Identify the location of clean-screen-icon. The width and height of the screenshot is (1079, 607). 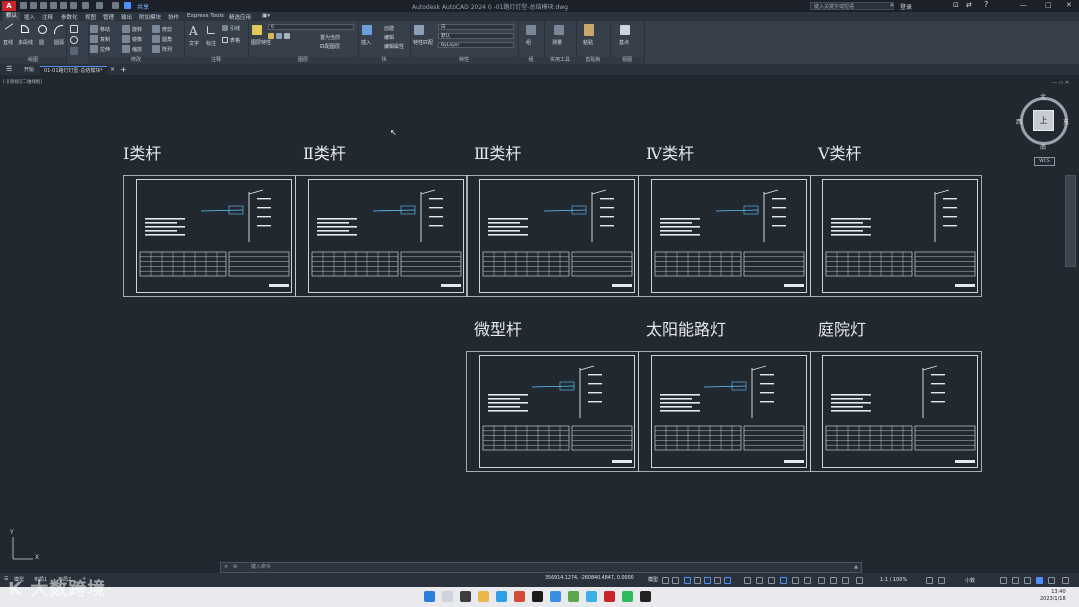
(1051, 580).